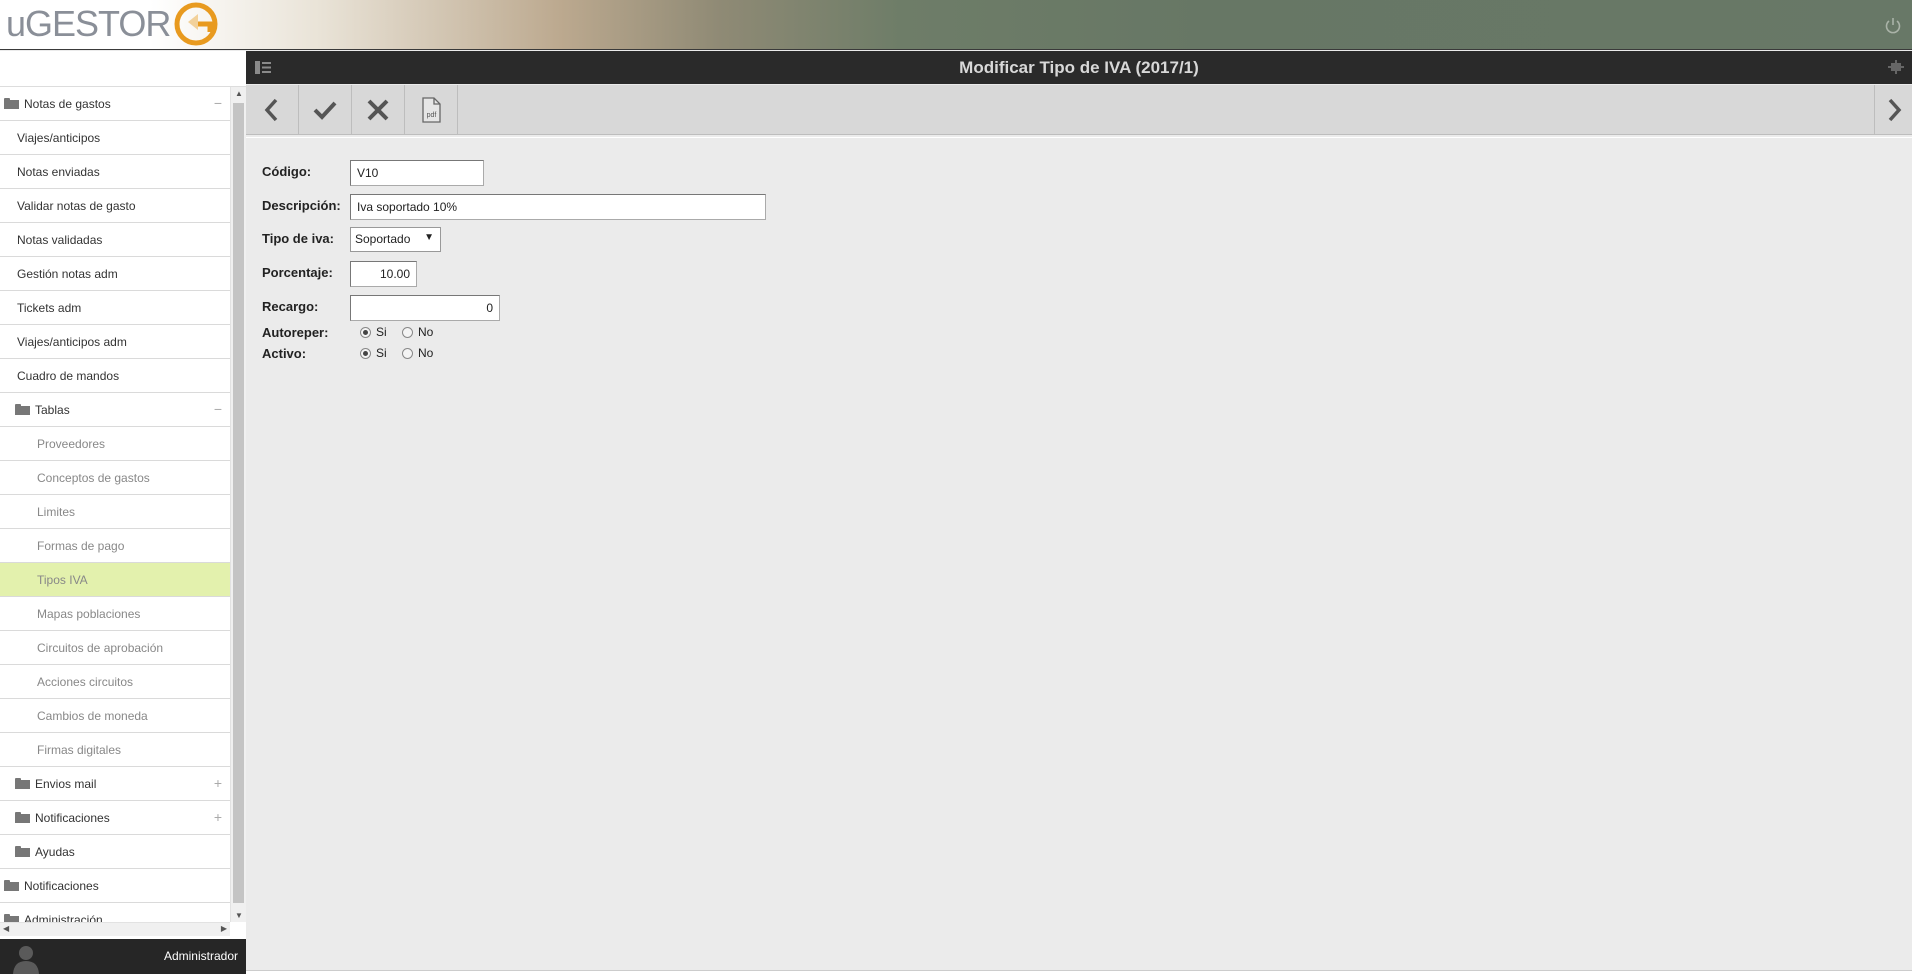 The width and height of the screenshot is (1912, 974). What do you see at coordinates (71, 443) in the screenshot?
I see `sidebar-item-label: Proveedores` at bounding box center [71, 443].